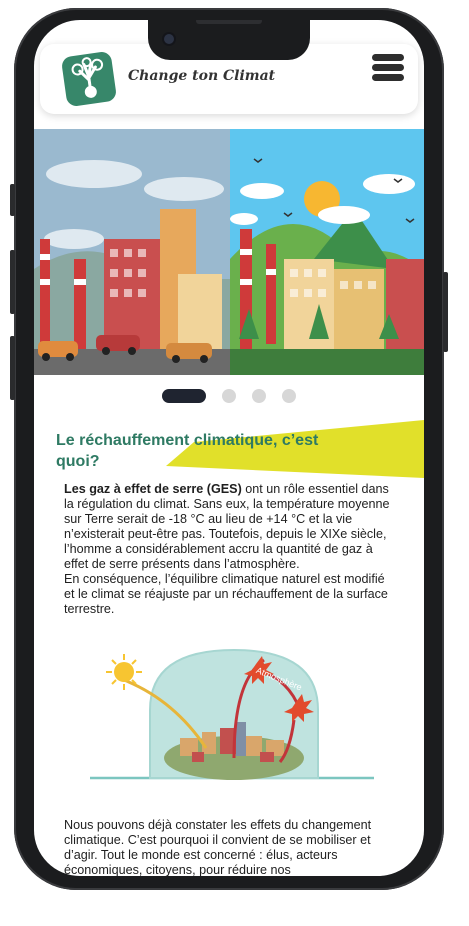  I want to click on phone-volume-up-button, so click(12, 282).